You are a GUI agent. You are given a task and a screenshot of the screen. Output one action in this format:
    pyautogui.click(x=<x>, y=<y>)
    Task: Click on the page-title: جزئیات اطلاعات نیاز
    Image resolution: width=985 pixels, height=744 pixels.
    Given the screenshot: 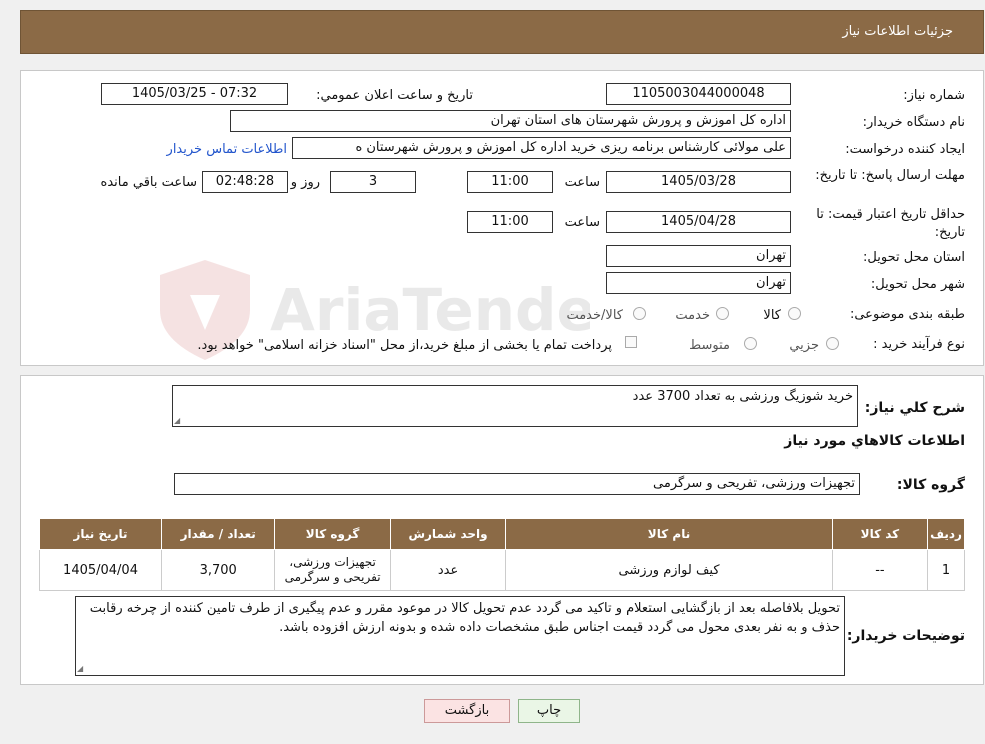 What is the action you would take?
    pyautogui.click(x=897, y=31)
    